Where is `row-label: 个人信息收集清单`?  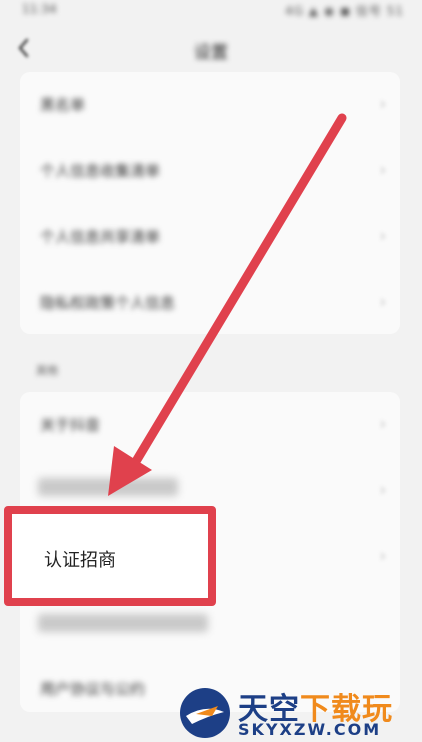
row-label: 个人信息收集清单 is located at coordinates (100, 171).